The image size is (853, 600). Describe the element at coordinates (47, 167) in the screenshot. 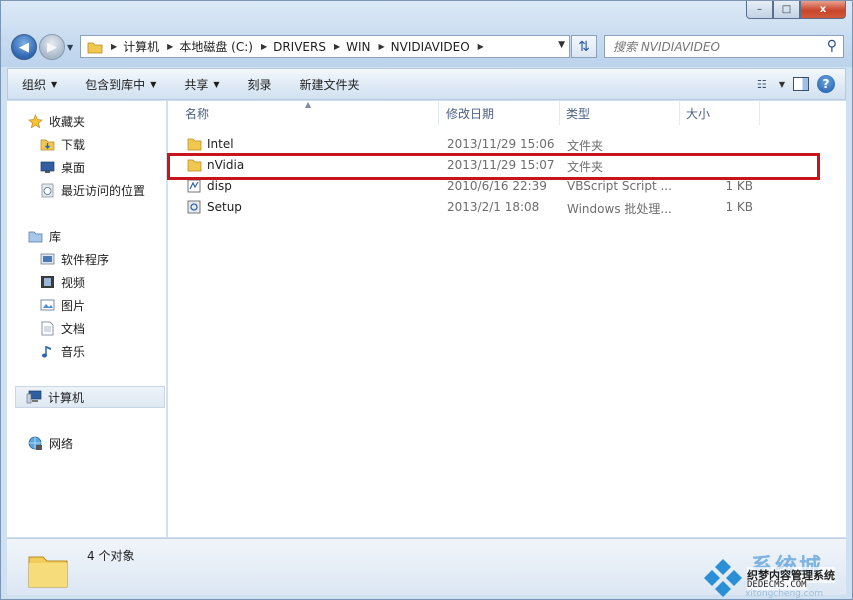

I see `desktop-icon` at that location.